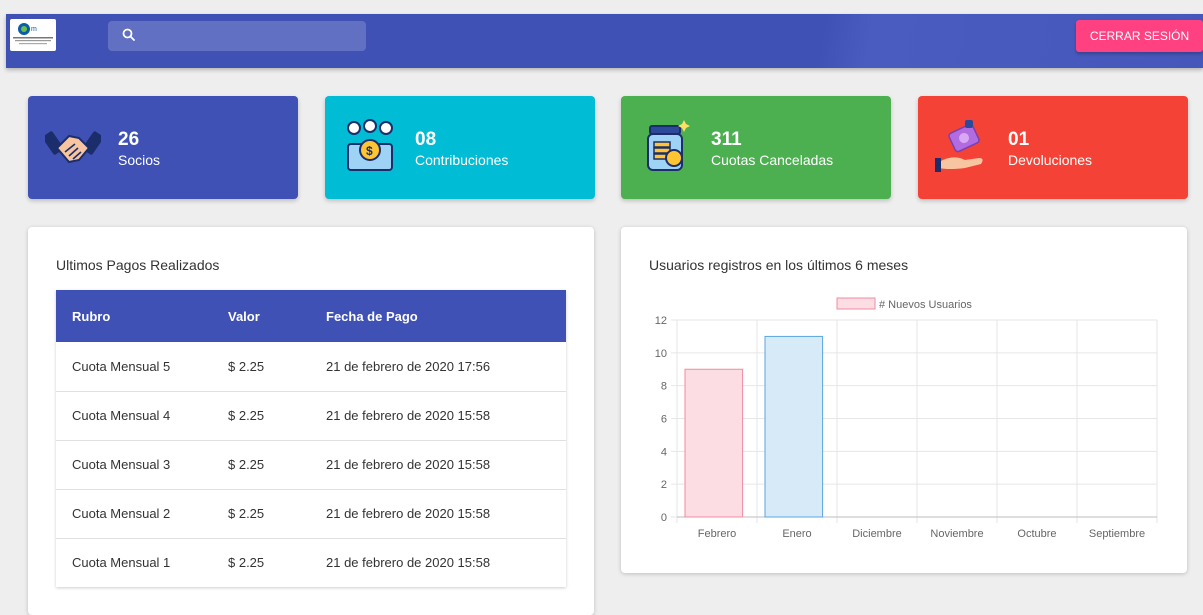 The image size is (1203, 615). What do you see at coordinates (726, 139) in the screenshot?
I see `stat-value: 311` at bounding box center [726, 139].